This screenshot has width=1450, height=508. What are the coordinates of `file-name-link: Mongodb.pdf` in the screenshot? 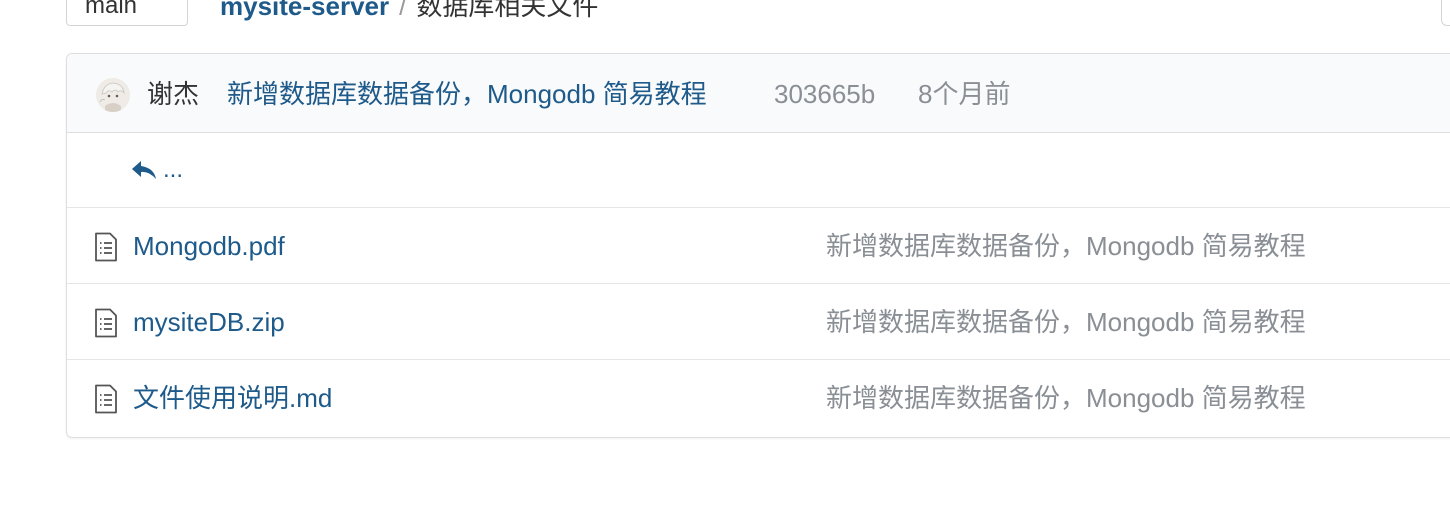 It's located at (209, 246).